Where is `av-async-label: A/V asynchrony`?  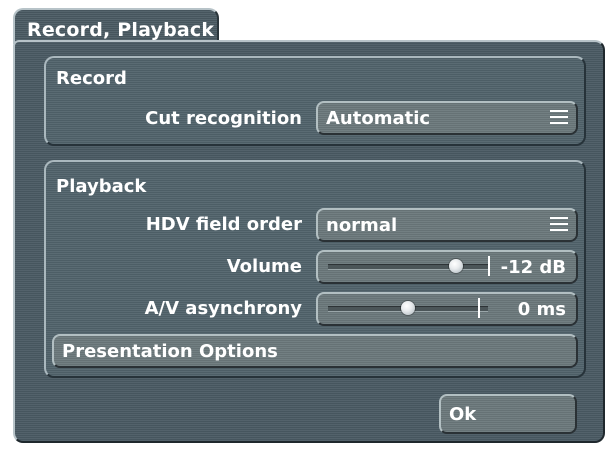 av-async-label: A/V asynchrony is located at coordinates (223, 308).